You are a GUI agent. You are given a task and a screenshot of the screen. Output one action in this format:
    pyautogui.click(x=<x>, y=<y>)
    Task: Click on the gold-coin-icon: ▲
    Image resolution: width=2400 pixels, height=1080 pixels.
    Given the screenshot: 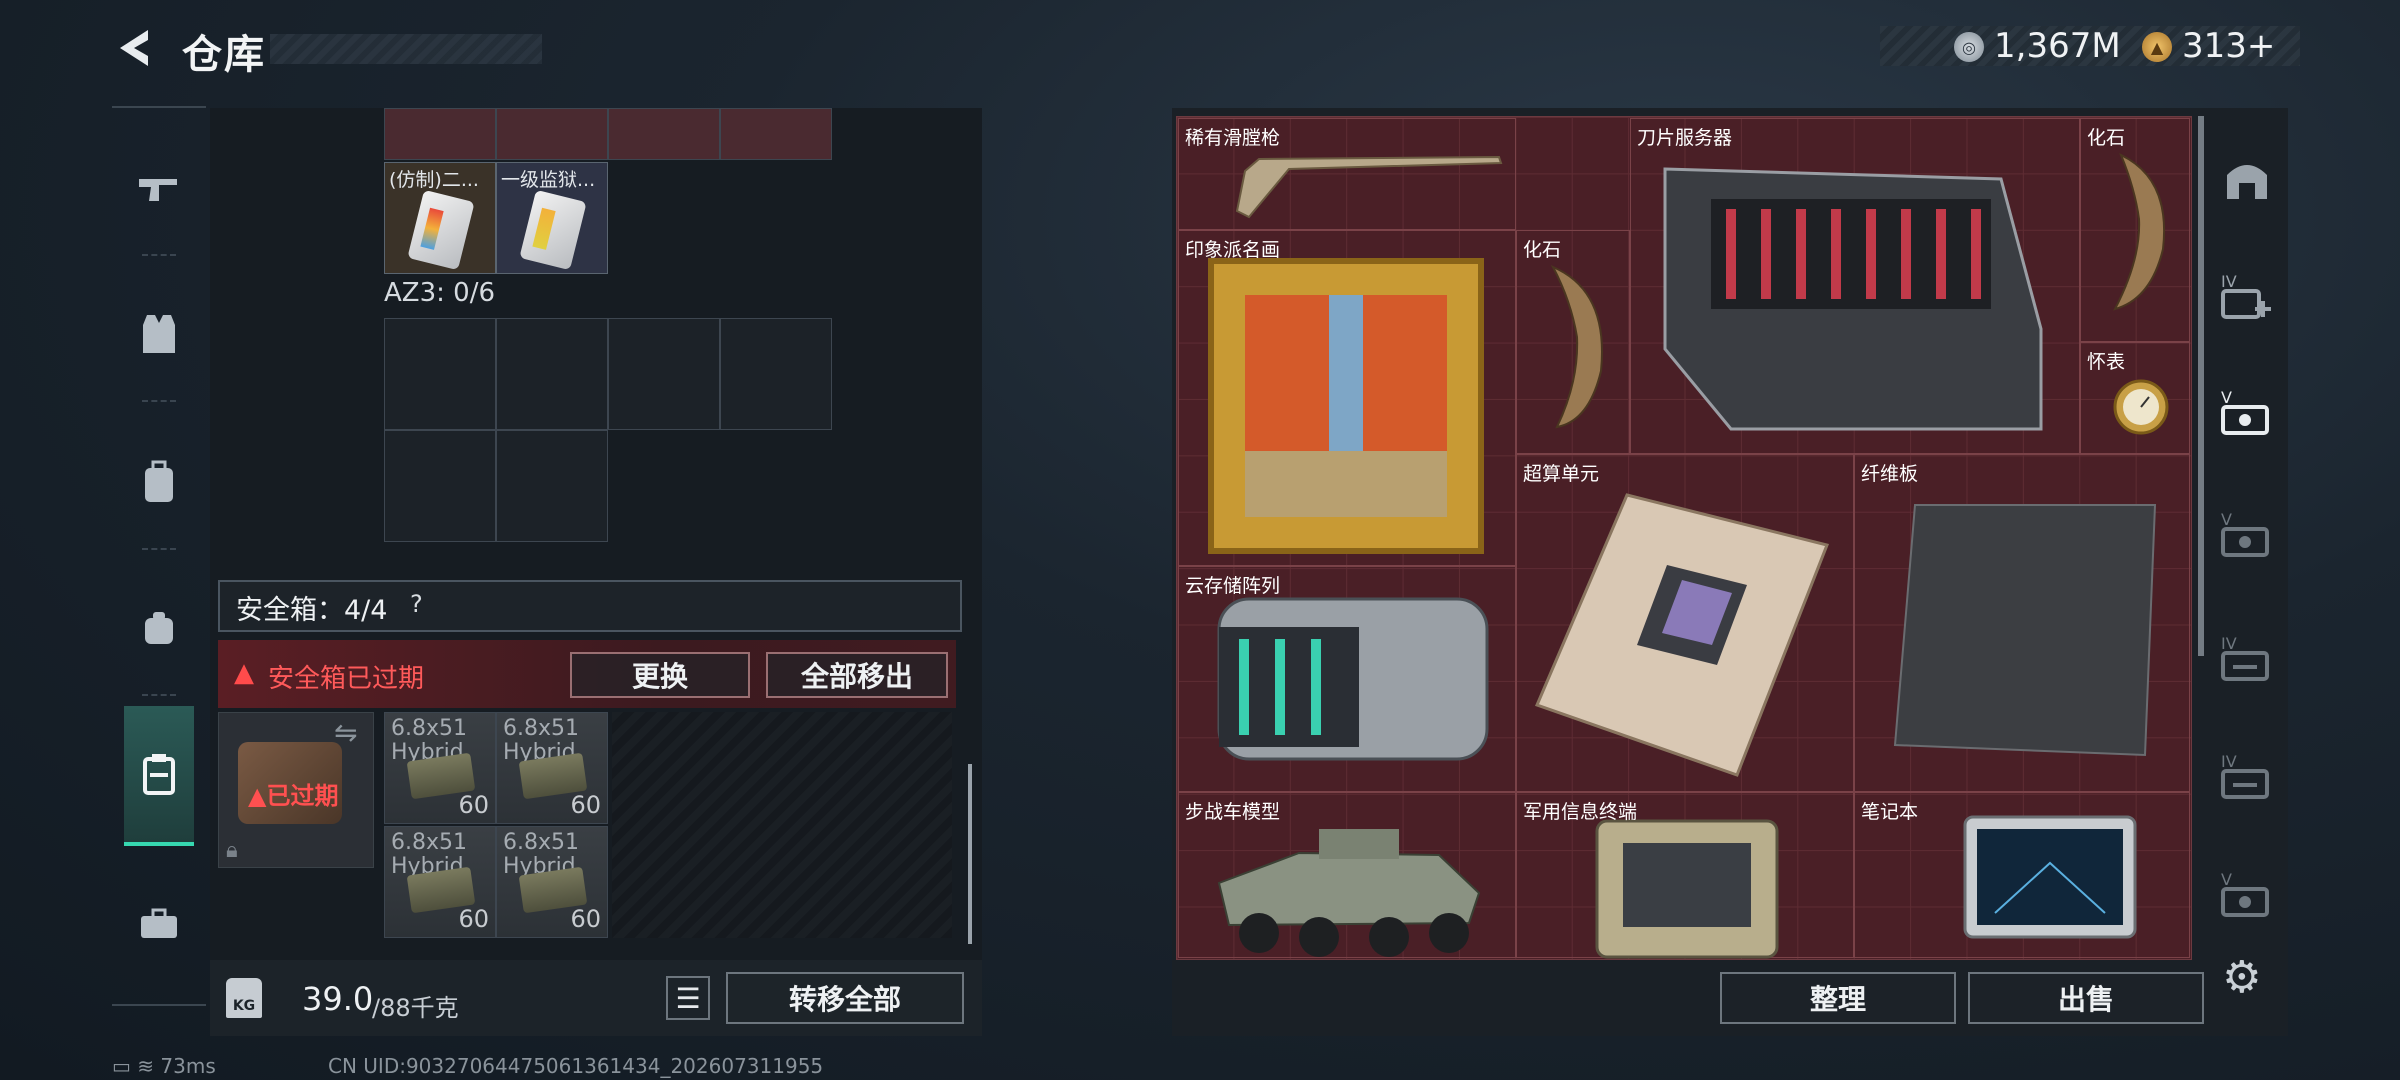 What is the action you would take?
    pyautogui.click(x=2157, y=47)
    